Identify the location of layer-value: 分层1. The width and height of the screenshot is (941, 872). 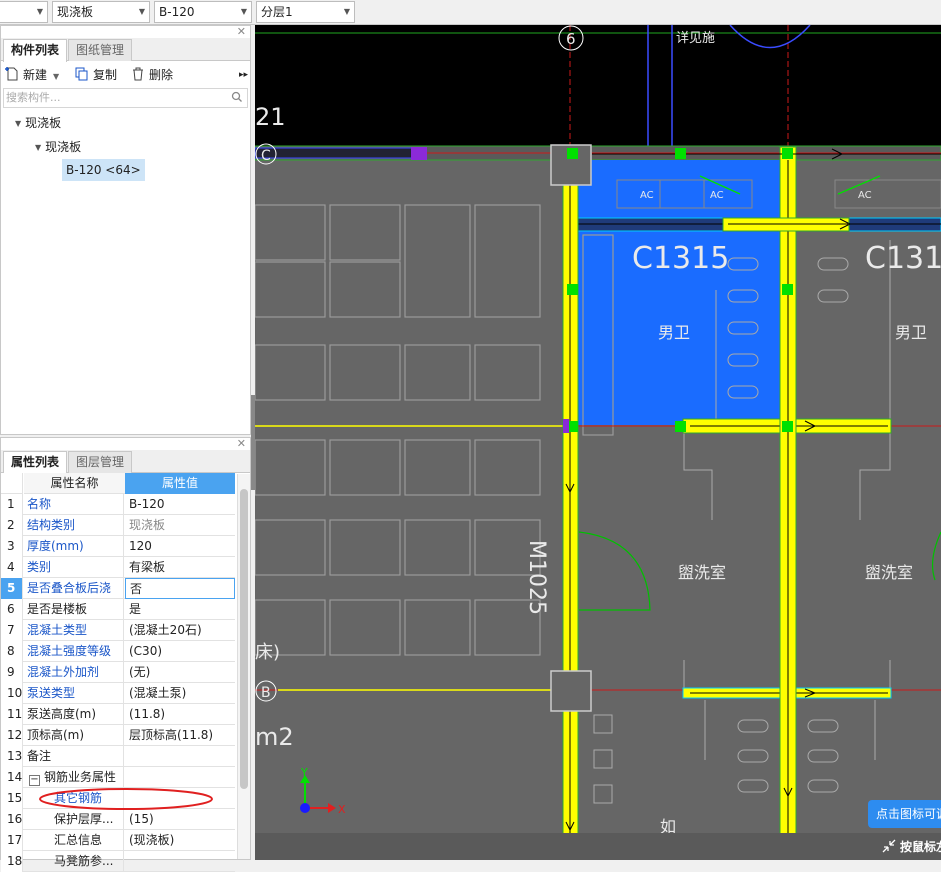
(277, 12).